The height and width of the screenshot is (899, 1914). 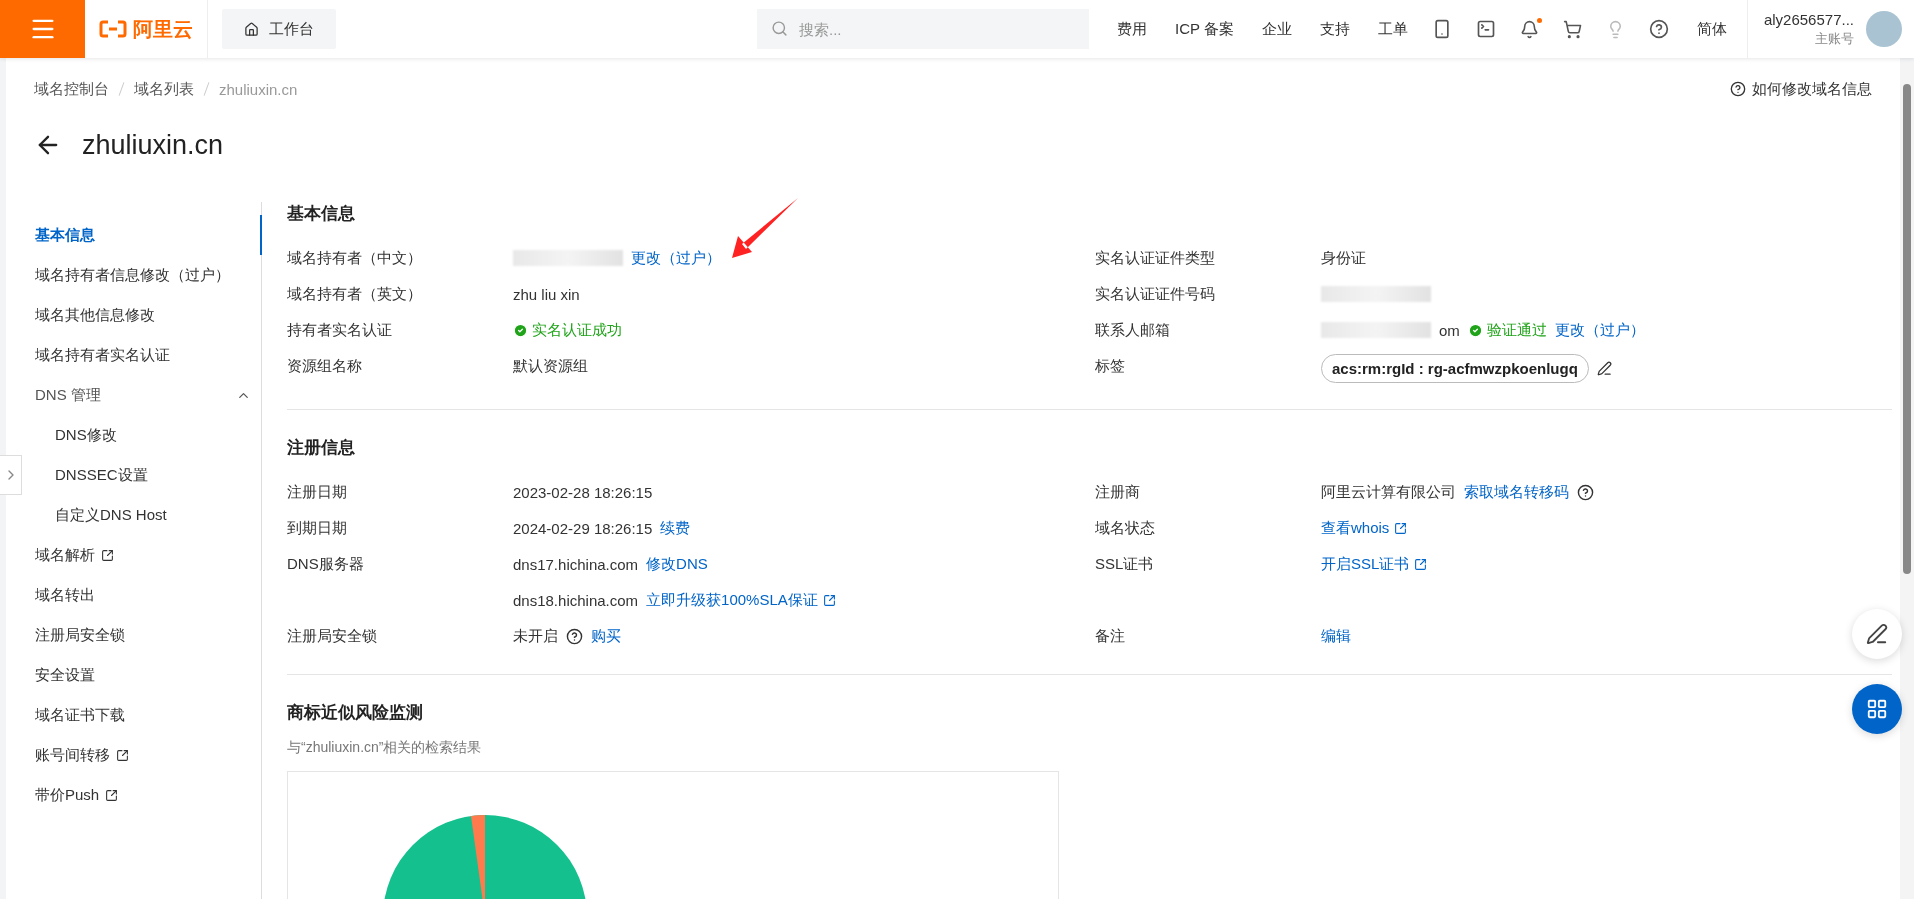 I want to click on text-link: 立即升级获100%SLA保证, so click(x=741, y=600).